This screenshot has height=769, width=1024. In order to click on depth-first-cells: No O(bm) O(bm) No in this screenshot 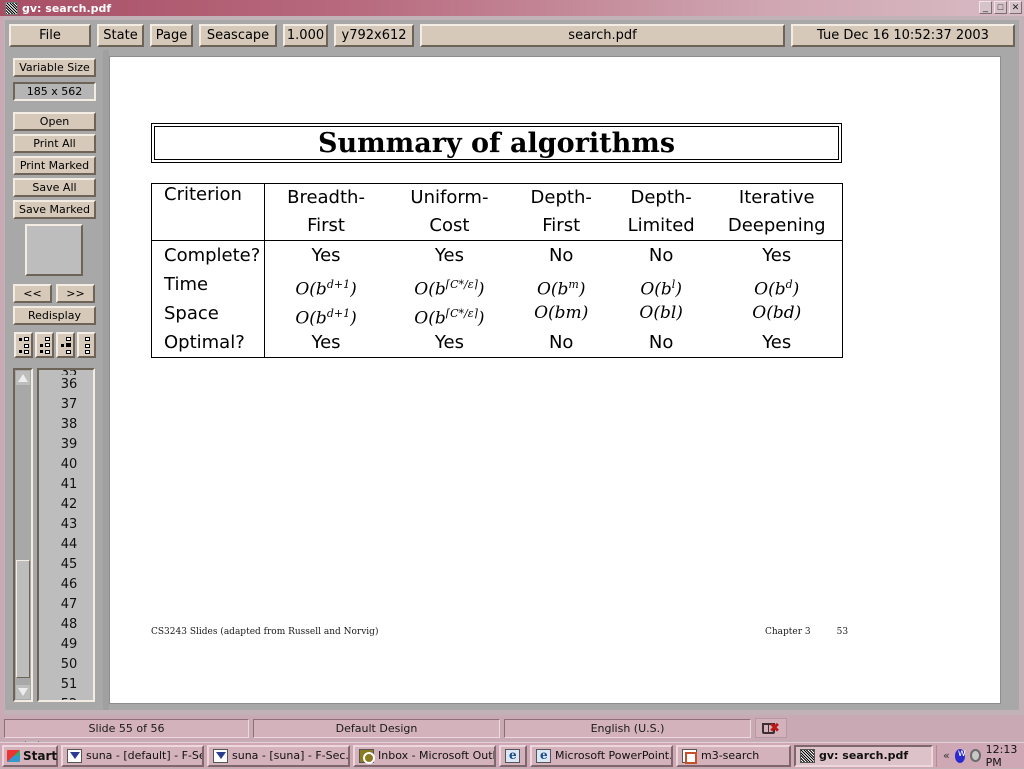, I will do `click(561, 299)`.